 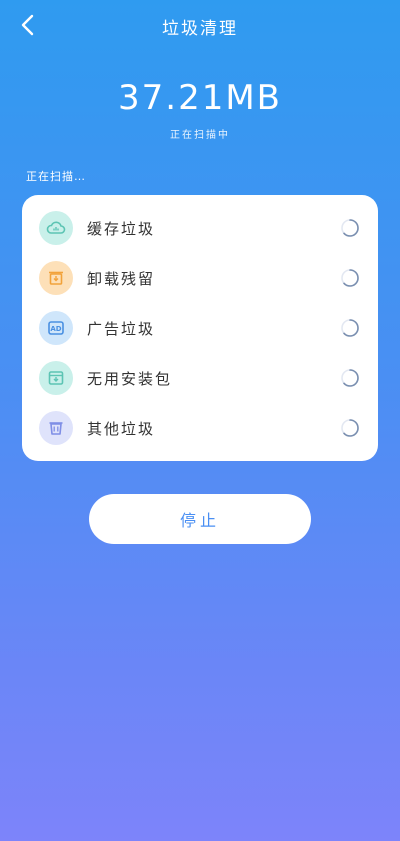 What do you see at coordinates (130, 378) in the screenshot?
I see `item-label: 无用安装包` at bounding box center [130, 378].